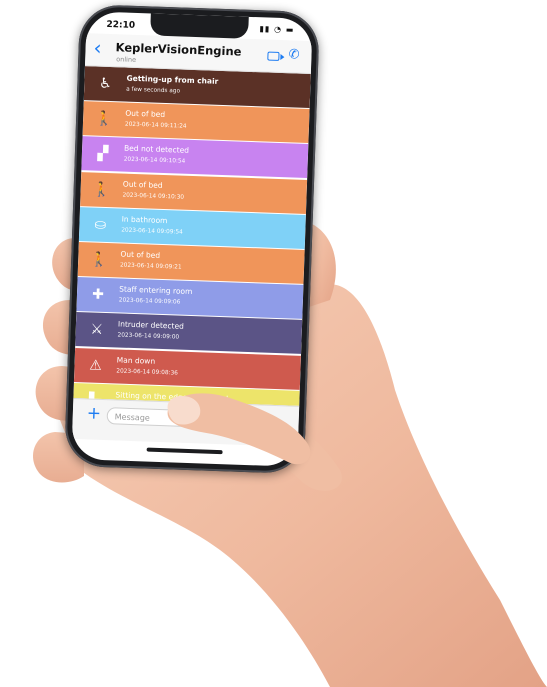  Describe the element at coordinates (147, 372) in the screenshot. I see `alert-timestamp: 2023-06-14 09:08:36` at that location.